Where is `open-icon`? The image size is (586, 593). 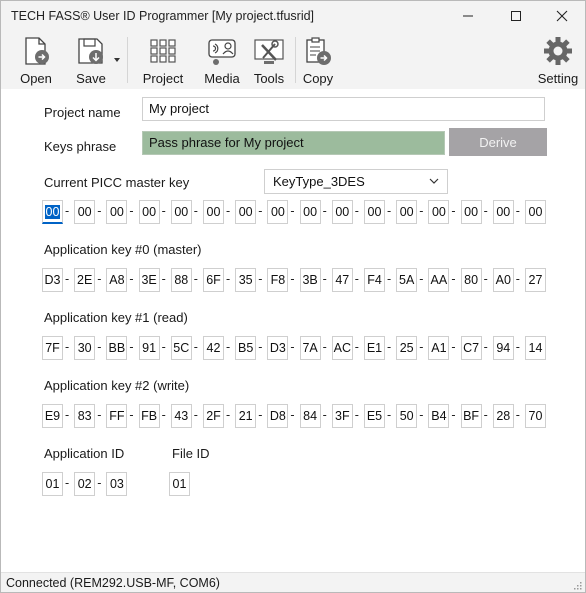
open-icon is located at coordinates (37, 51).